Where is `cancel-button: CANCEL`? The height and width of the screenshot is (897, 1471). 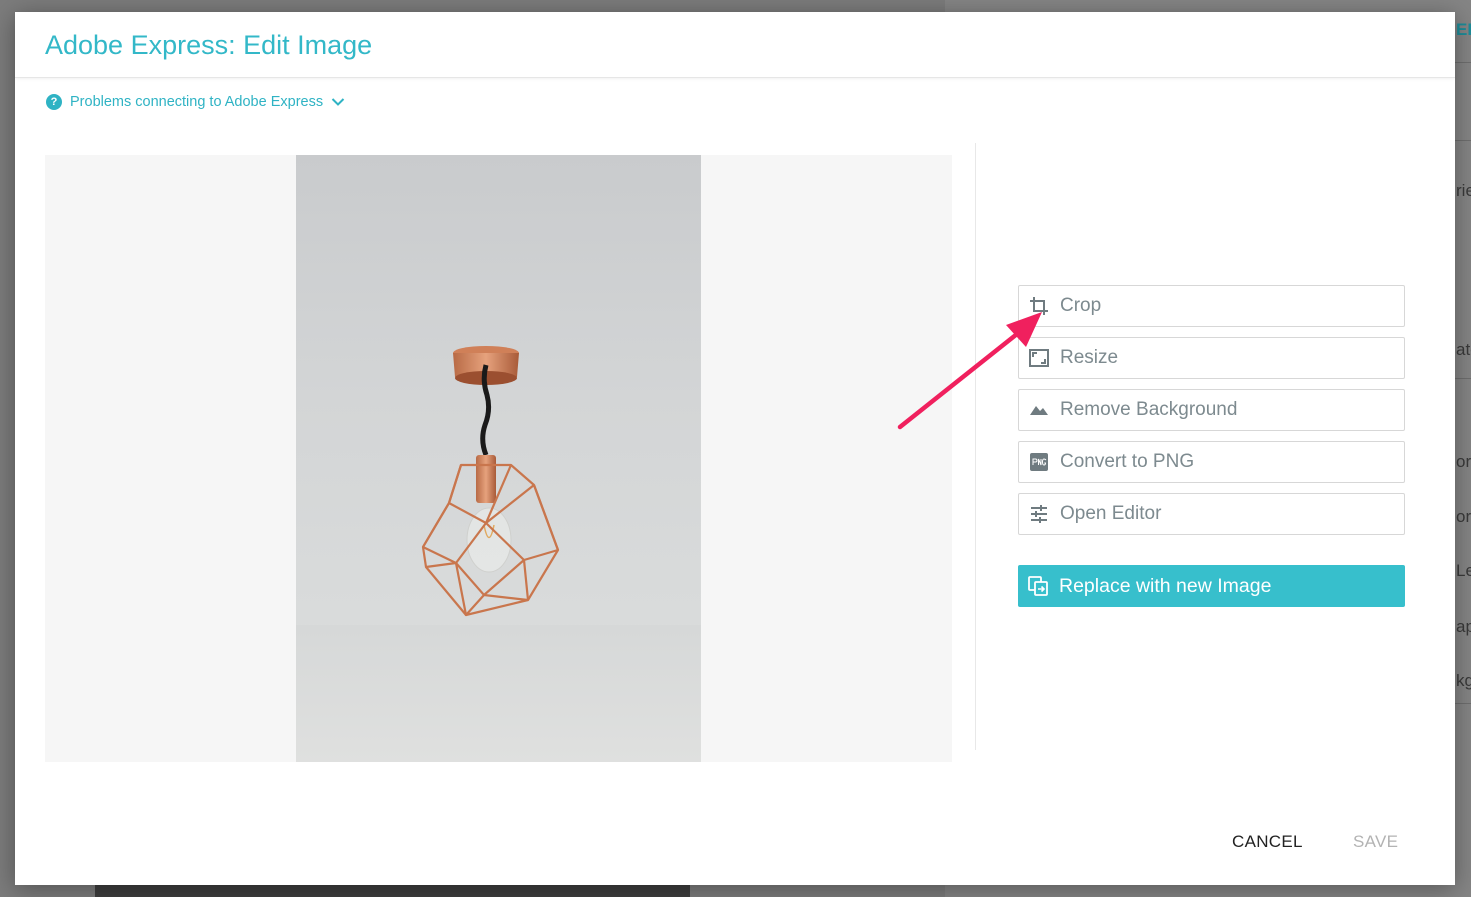
cancel-button: CANCEL is located at coordinates (1267, 842).